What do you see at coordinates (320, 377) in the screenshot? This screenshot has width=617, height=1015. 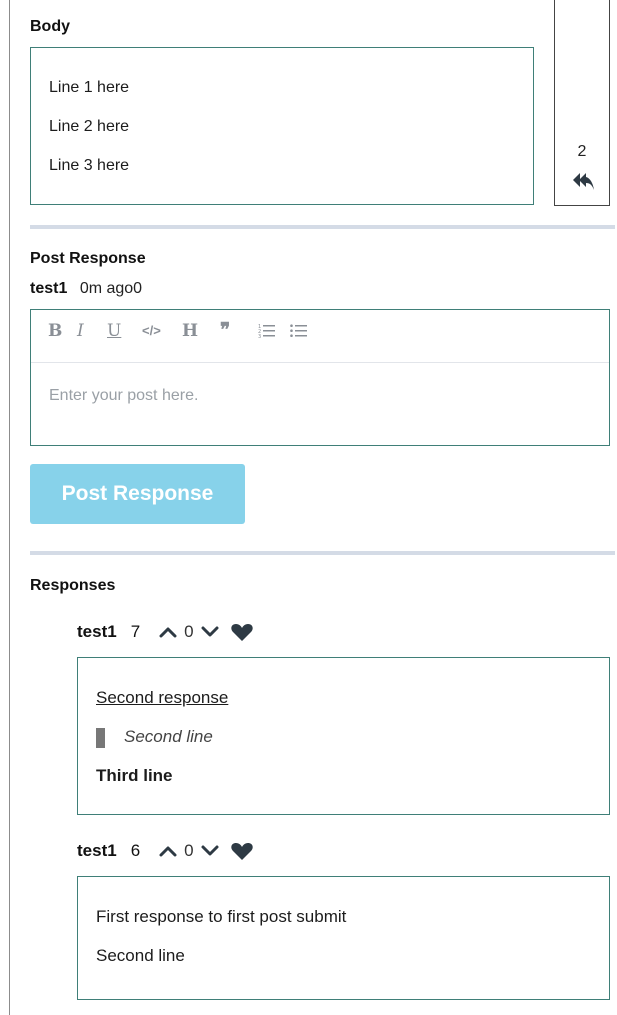 I see `rich-text-editor: B I U </> H ❞ 1 2 3` at bounding box center [320, 377].